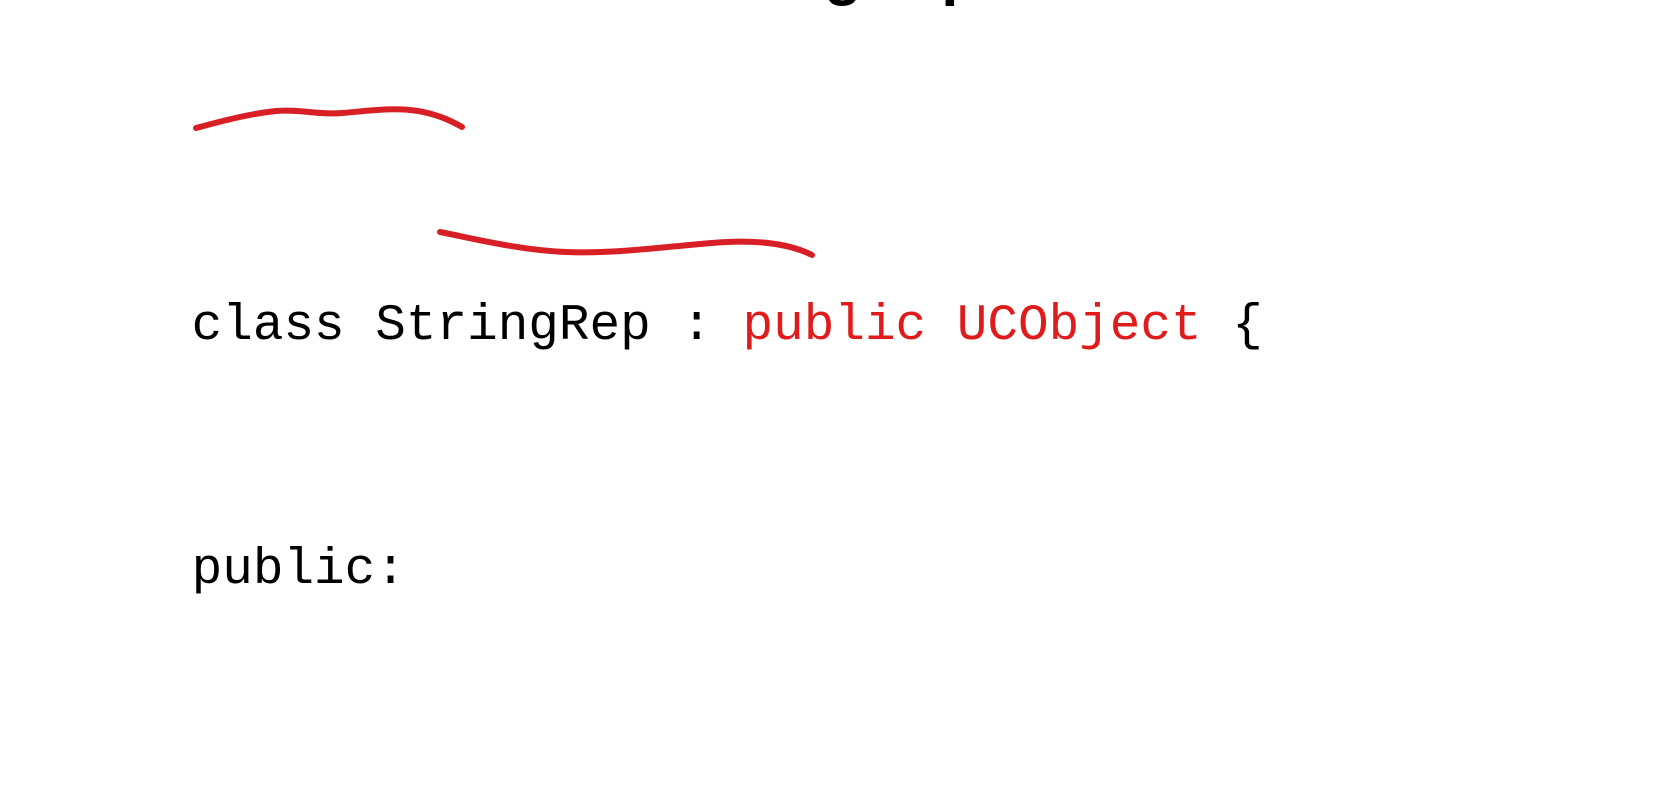  Describe the element at coordinates (298, 570) in the screenshot. I see `code-segment: public:` at that location.